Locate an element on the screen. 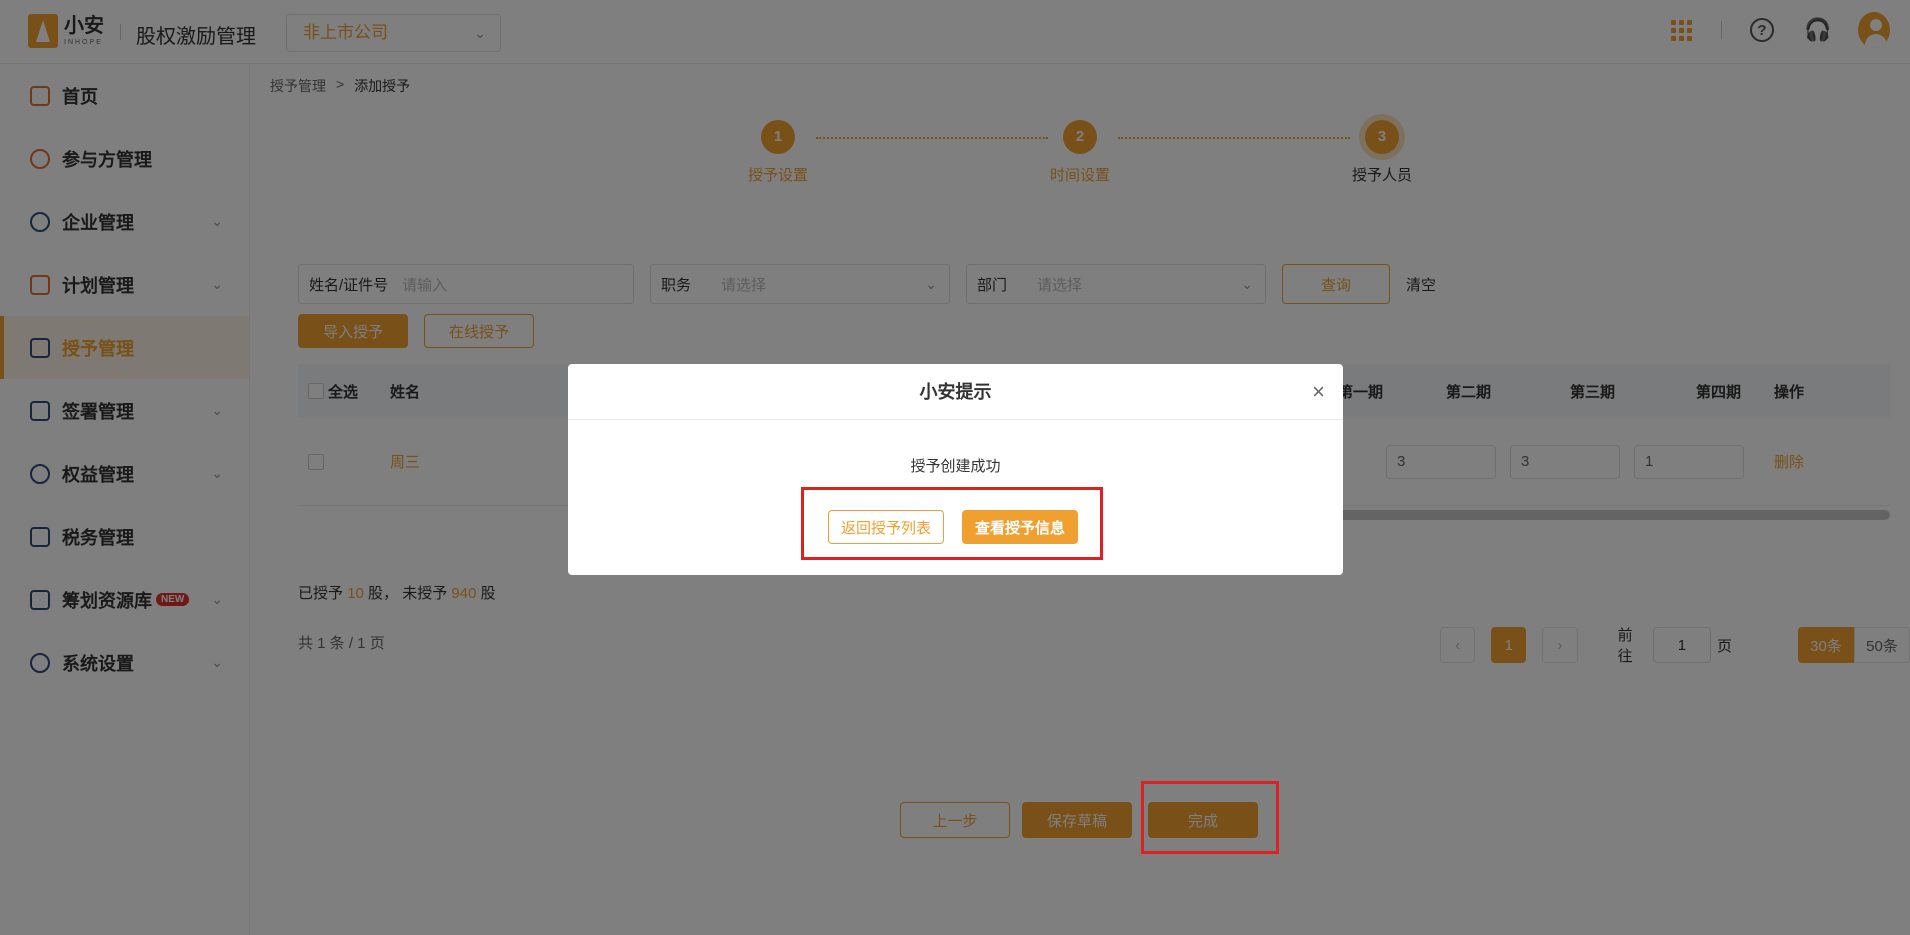  dialog-message: 授予创建成功 is located at coordinates (955, 466).